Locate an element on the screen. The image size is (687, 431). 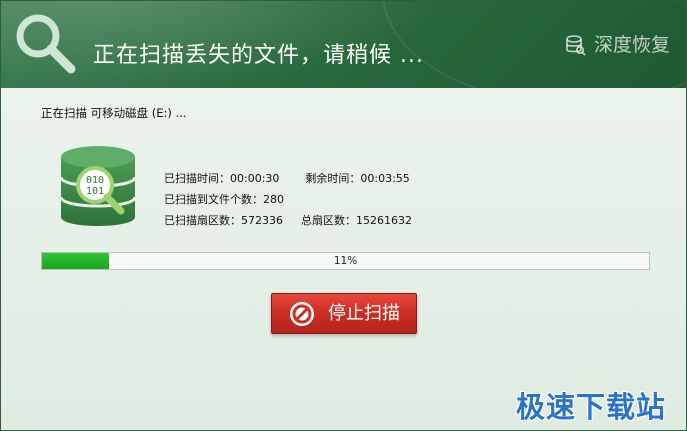
stat-row-time: 已扫描时间：00:00:30 剩余时间：00:03:55 is located at coordinates (288, 181).